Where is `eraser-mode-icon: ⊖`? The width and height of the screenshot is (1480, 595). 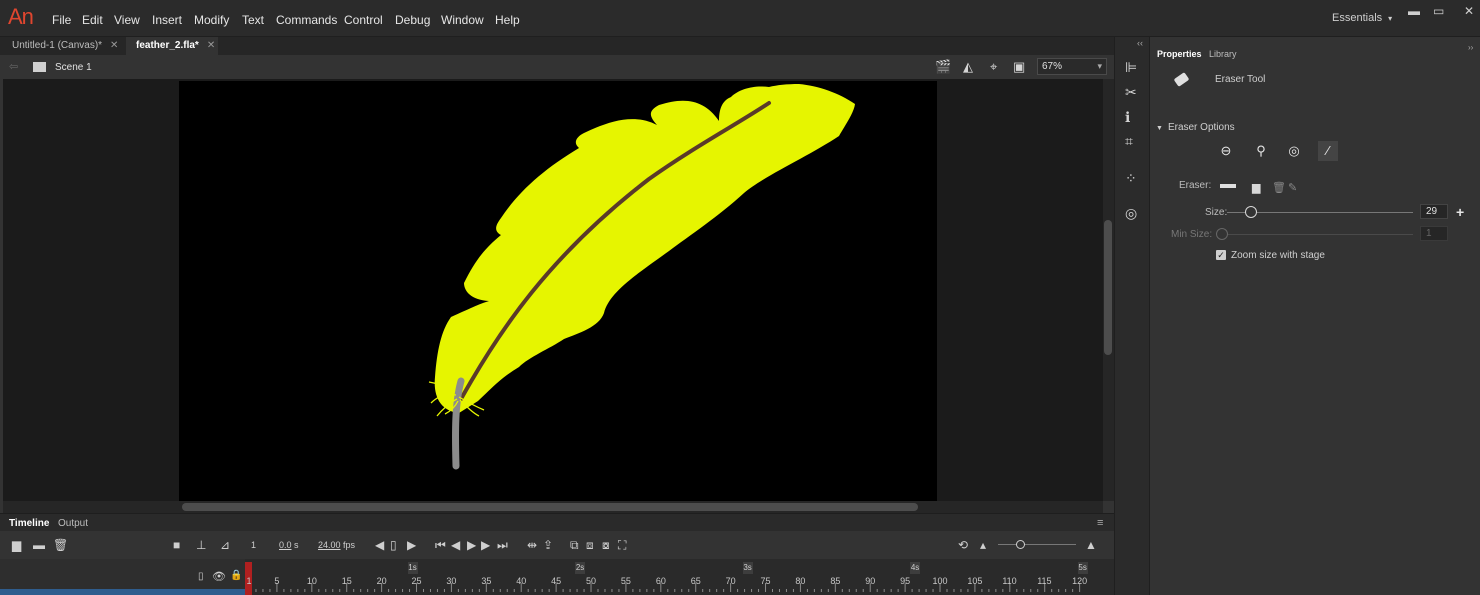 eraser-mode-icon: ⊖ is located at coordinates (1226, 151).